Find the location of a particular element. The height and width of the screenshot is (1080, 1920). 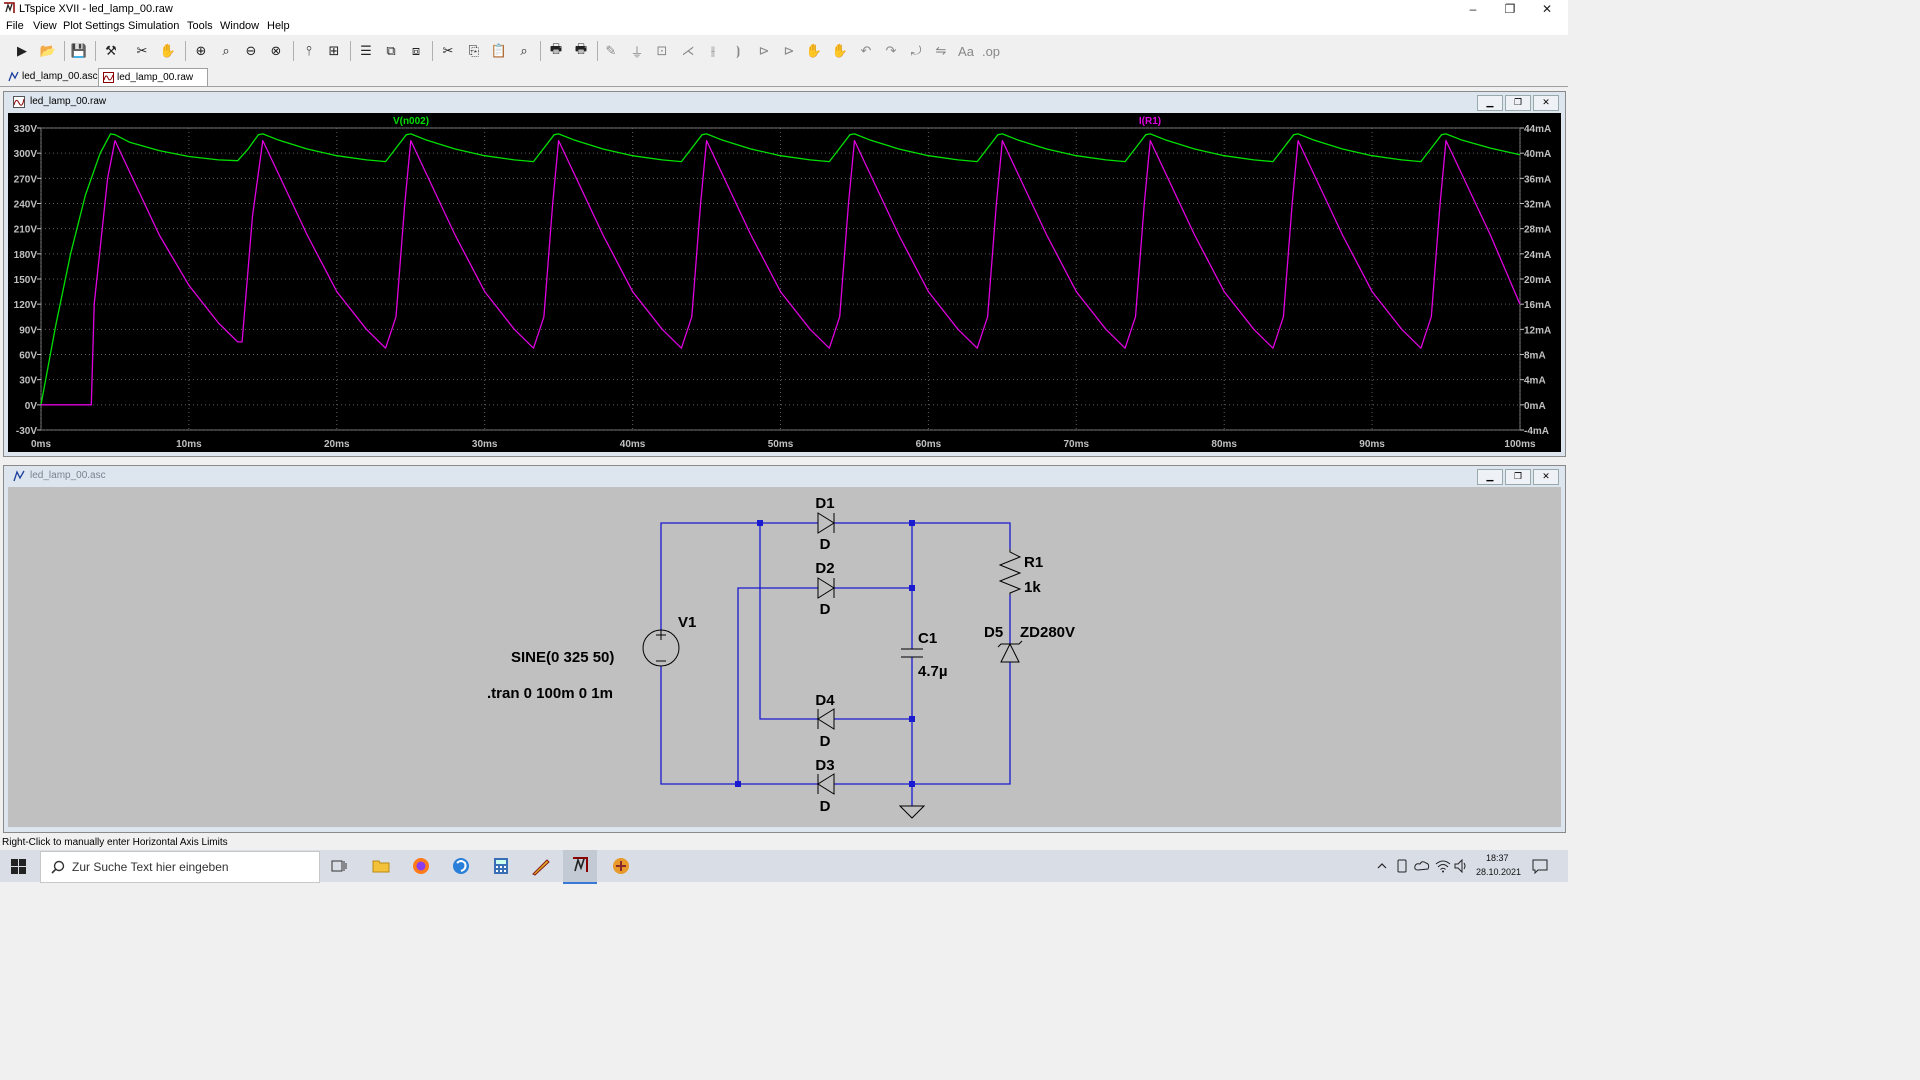

diode-d2 is located at coordinates (826, 588).